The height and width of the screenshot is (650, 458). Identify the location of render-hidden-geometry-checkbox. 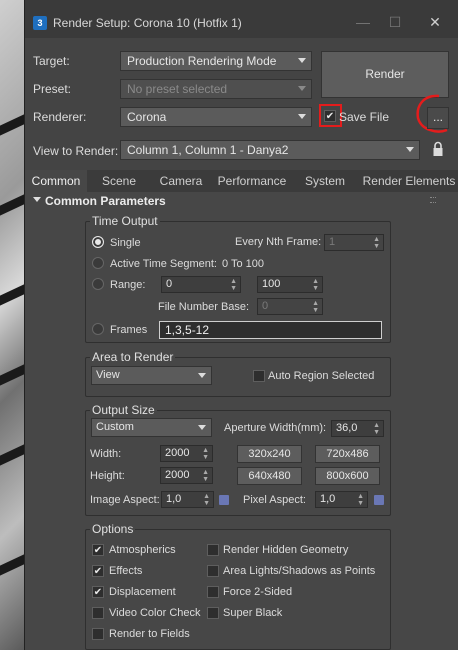
(213, 550).